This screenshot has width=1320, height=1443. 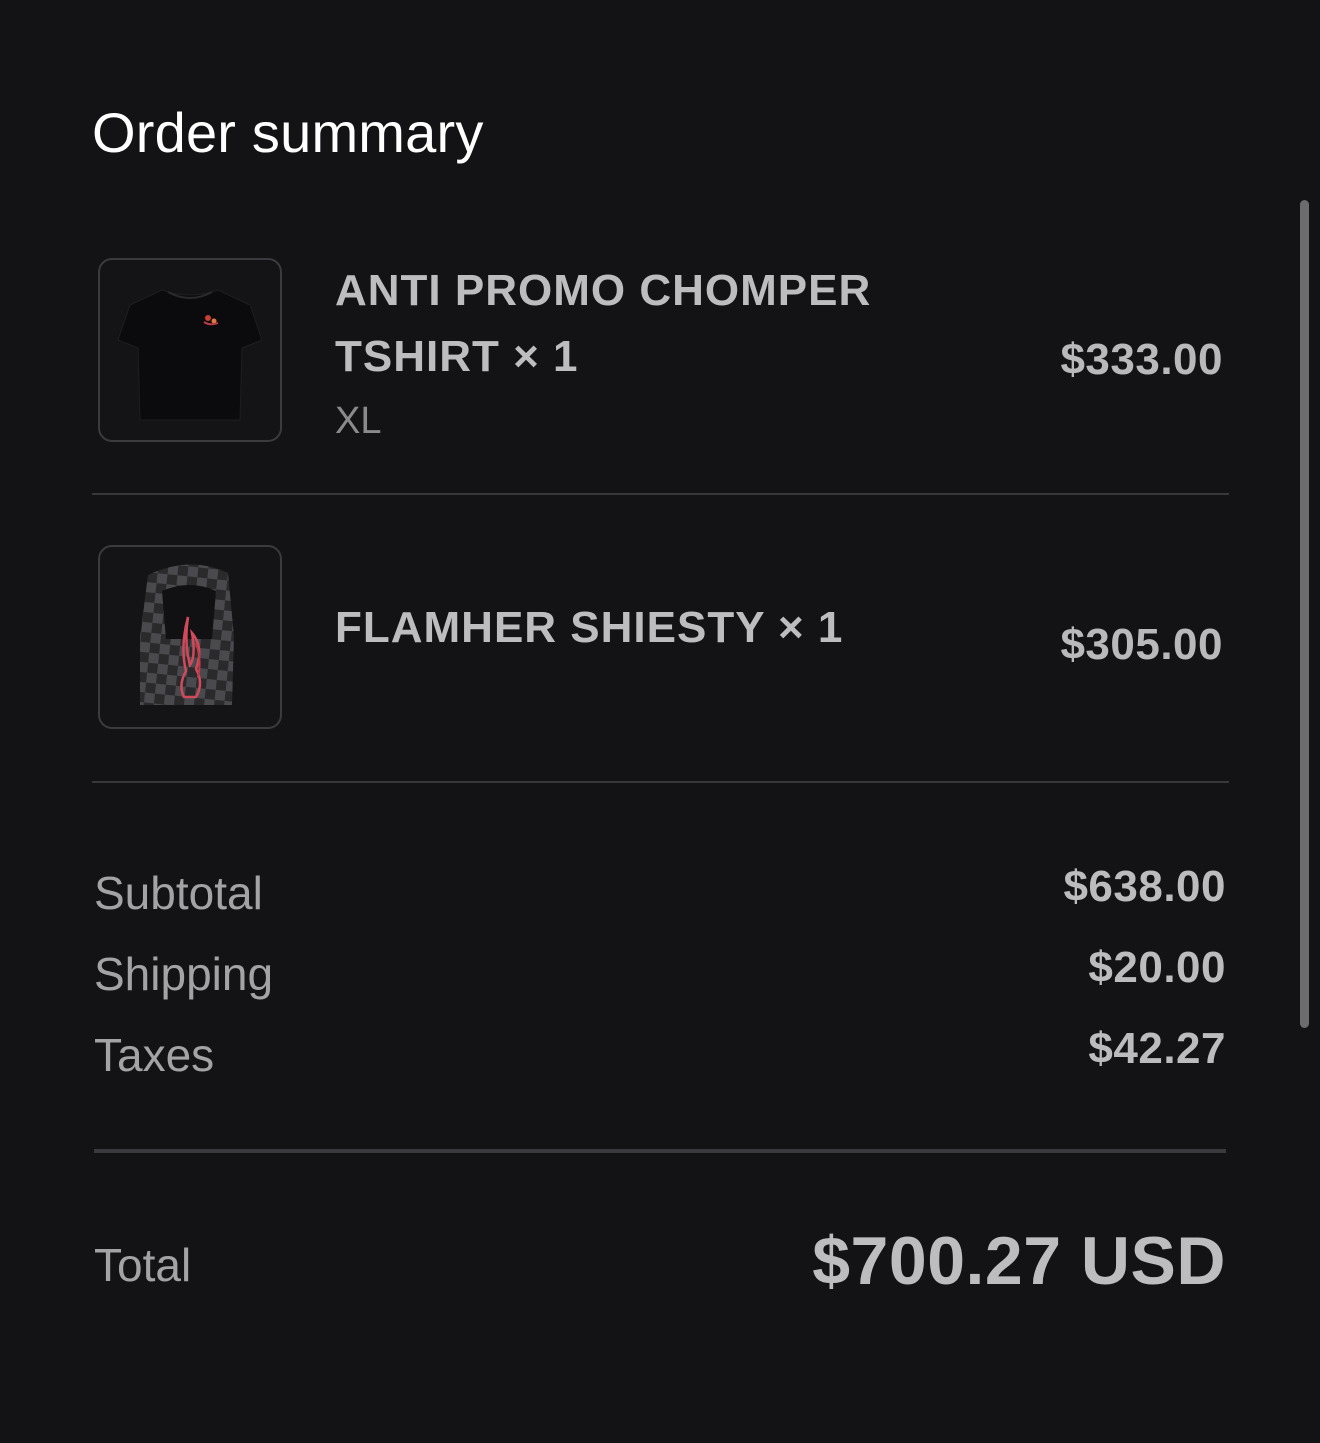 I want to click on subtotal-value: $638.00, so click(x=1144, y=886).